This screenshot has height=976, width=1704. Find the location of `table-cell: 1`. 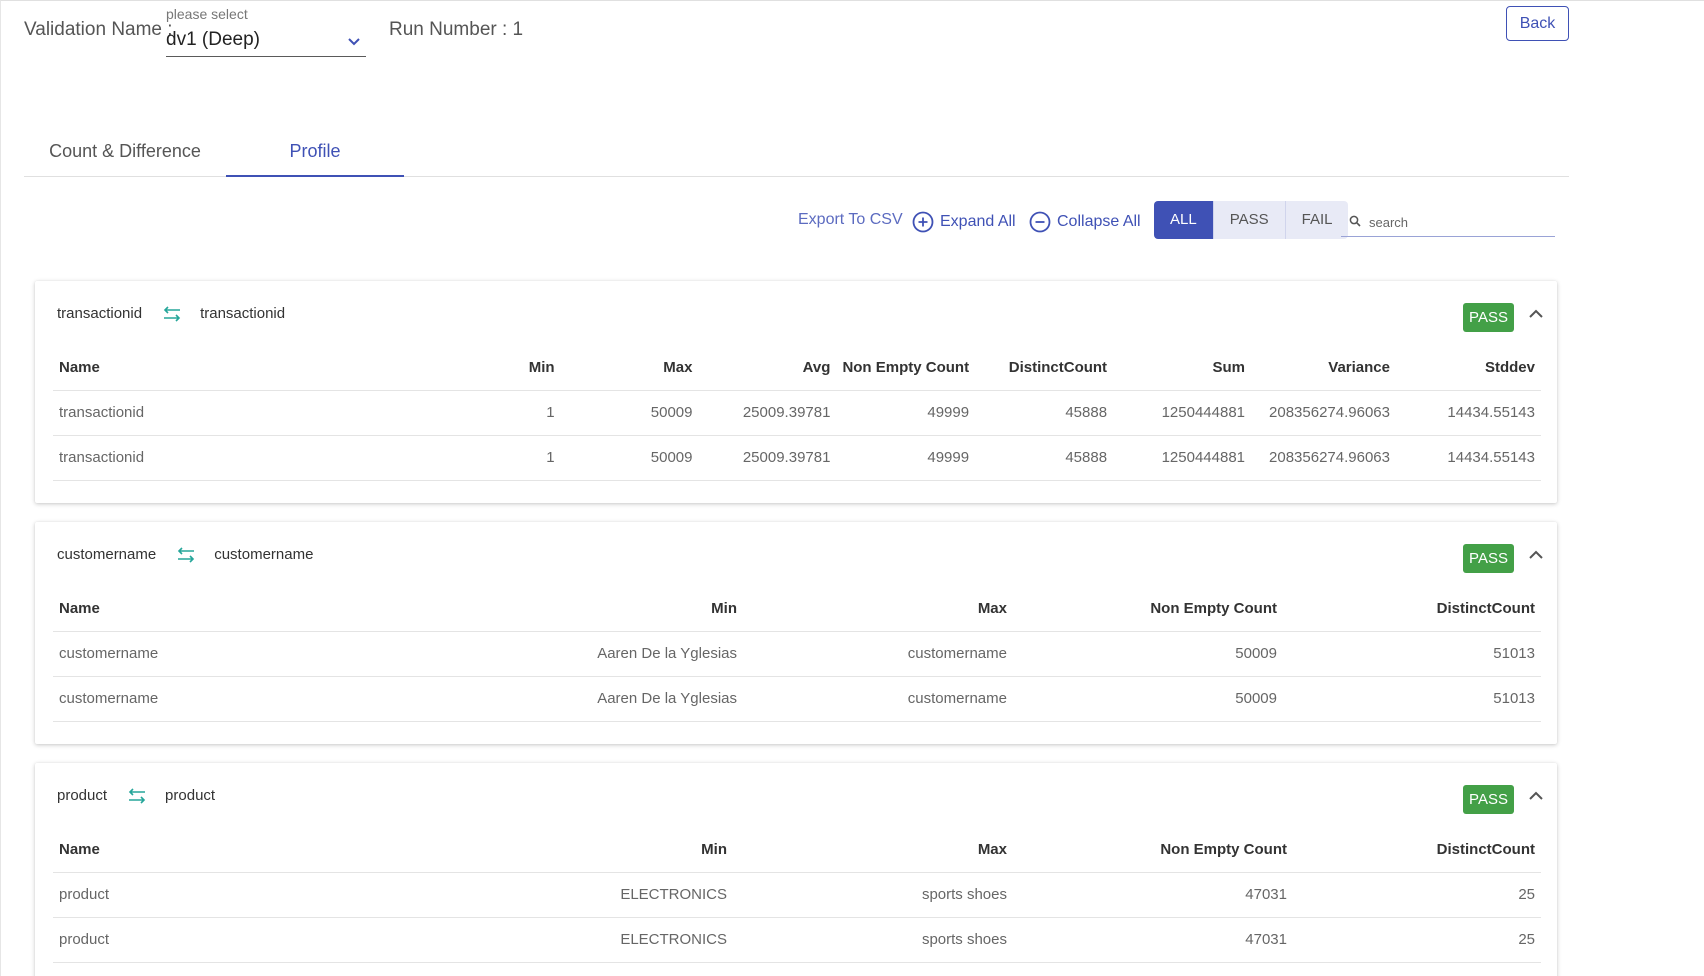

table-cell: 1 is located at coordinates (496, 412).